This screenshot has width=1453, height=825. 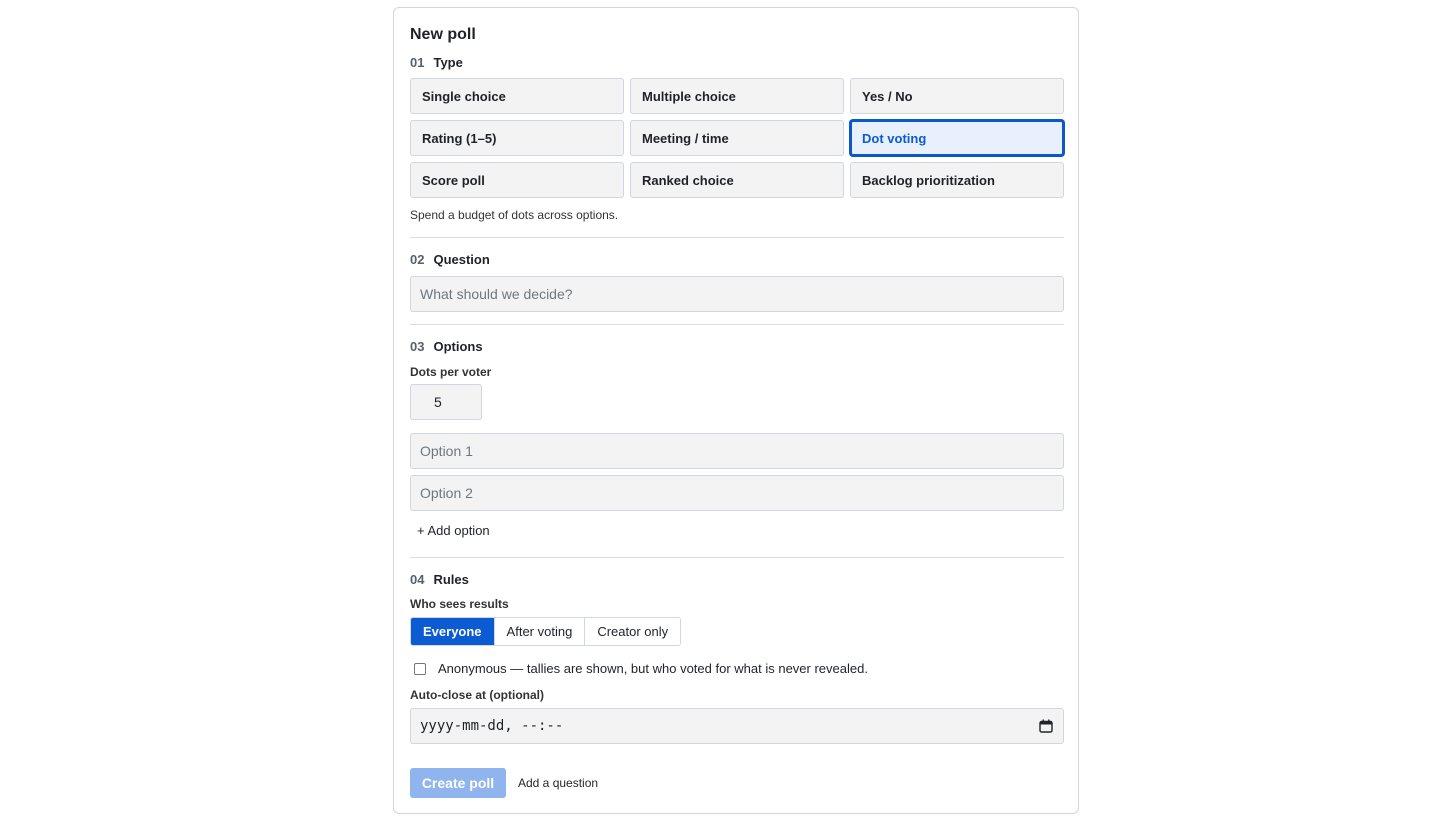 What do you see at coordinates (417, 62) in the screenshot?
I see `section-number: 01` at bounding box center [417, 62].